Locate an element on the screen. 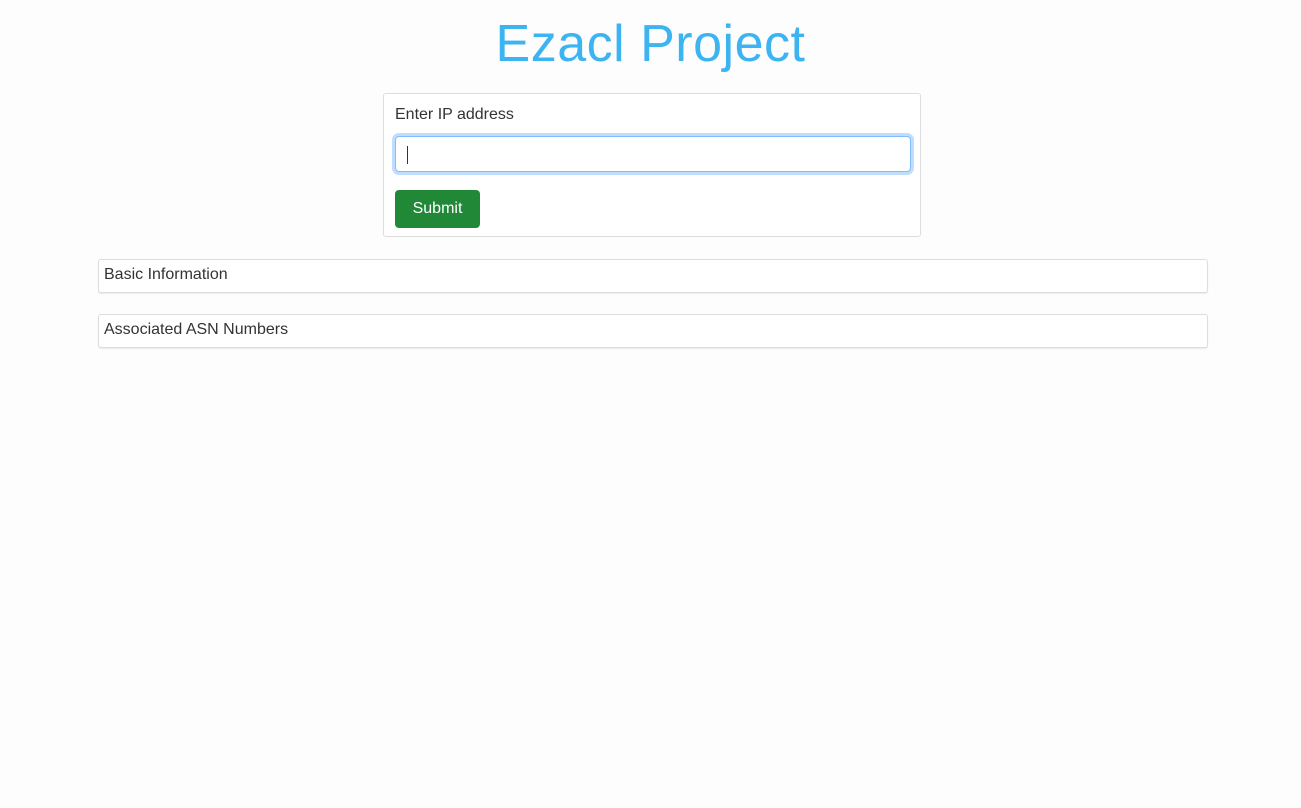 This screenshot has height=808, width=1301. panel-title: Basic Information is located at coordinates (166, 274).